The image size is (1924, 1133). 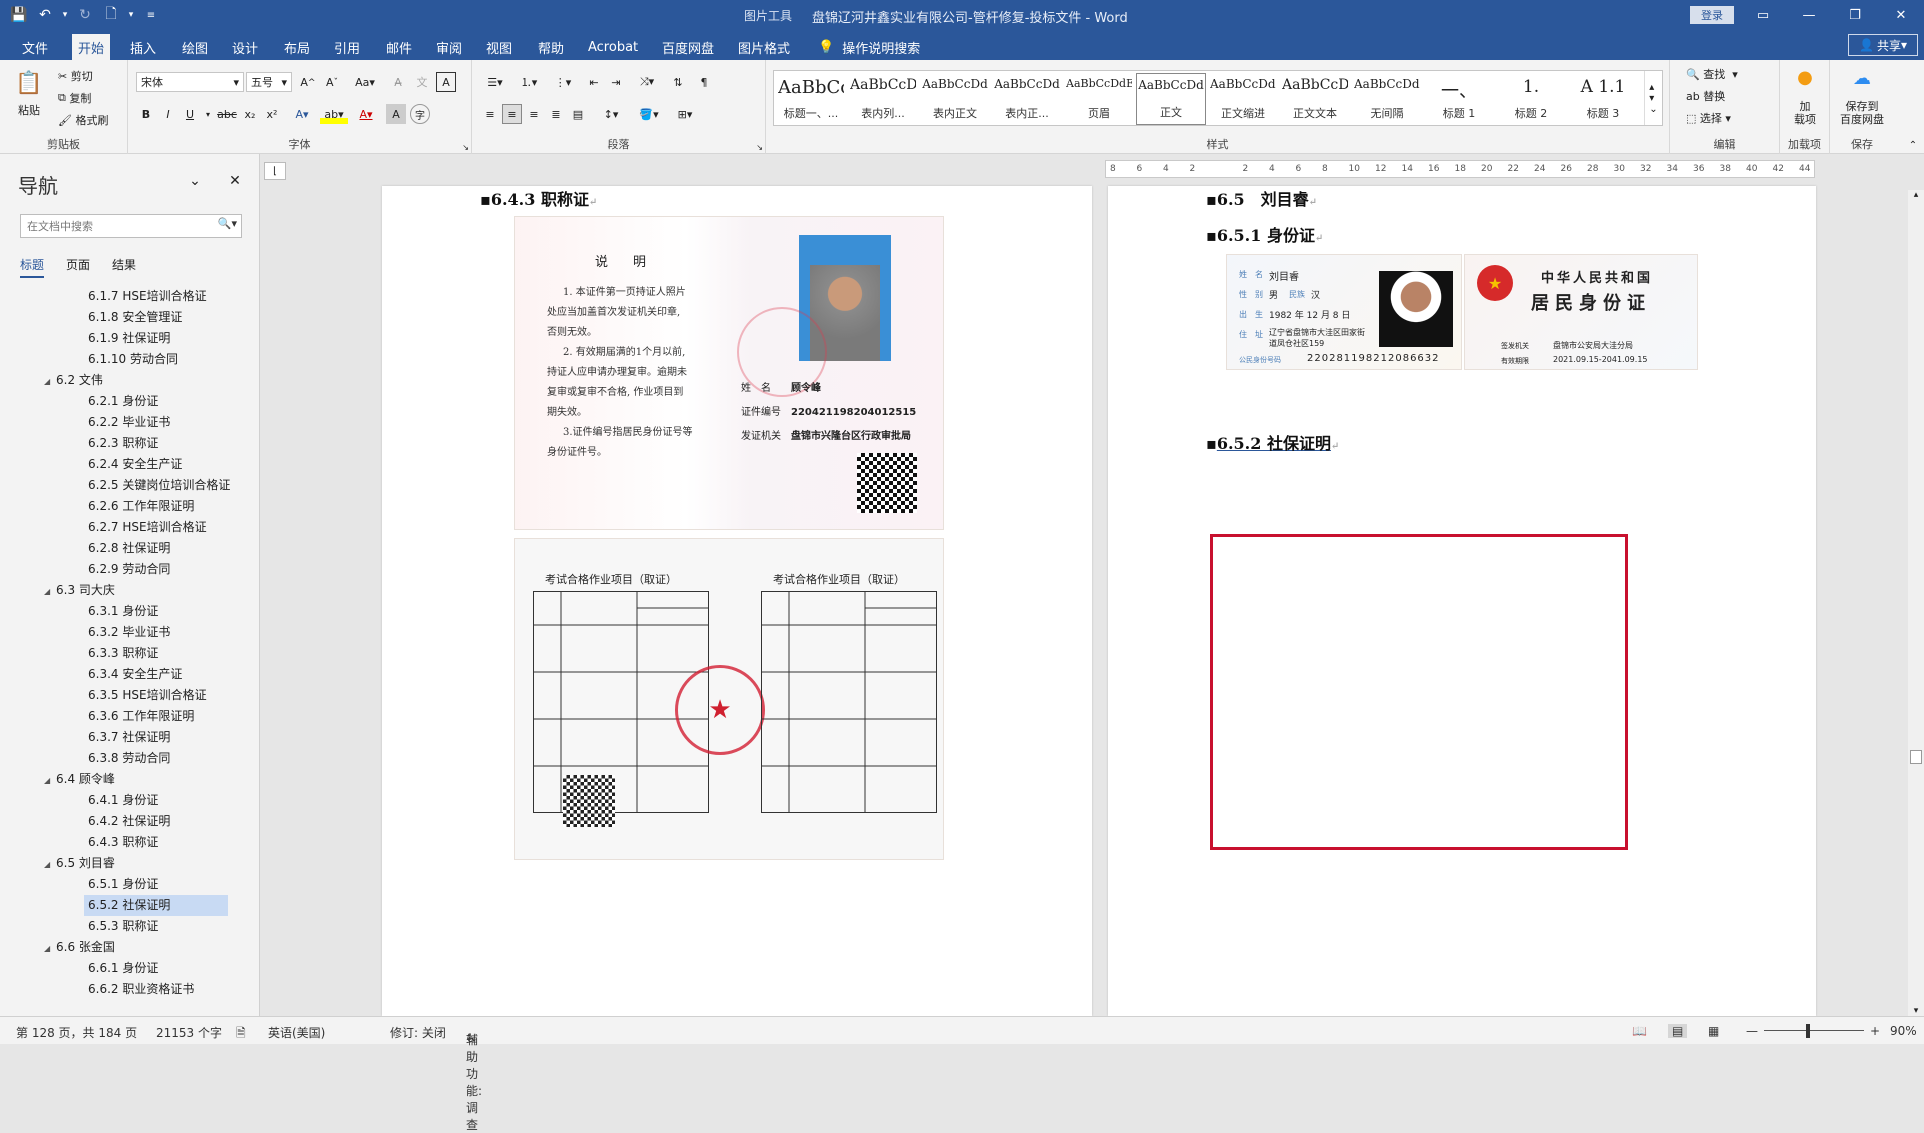 What do you see at coordinates (129, 653) in the screenshot?
I see `nav-heading-item: 6.3.3 职称证` at bounding box center [129, 653].